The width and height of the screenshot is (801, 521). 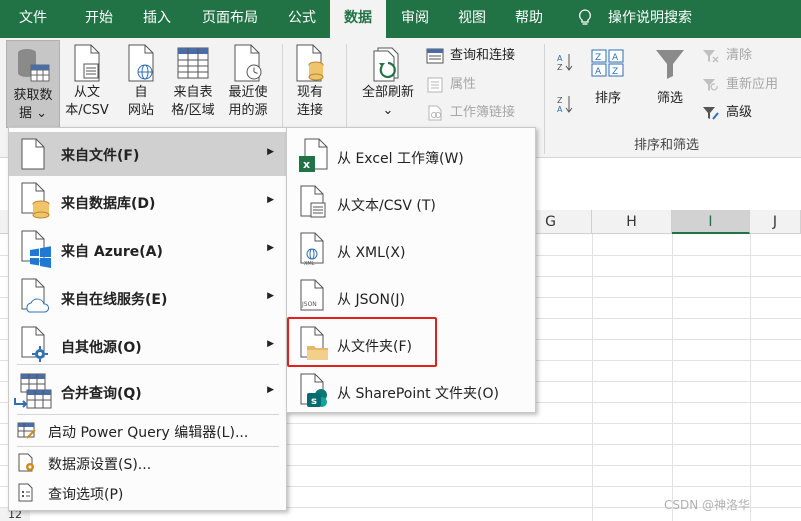 I want to click on tab-page-layout: 页面布局, so click(x=230, y=19).